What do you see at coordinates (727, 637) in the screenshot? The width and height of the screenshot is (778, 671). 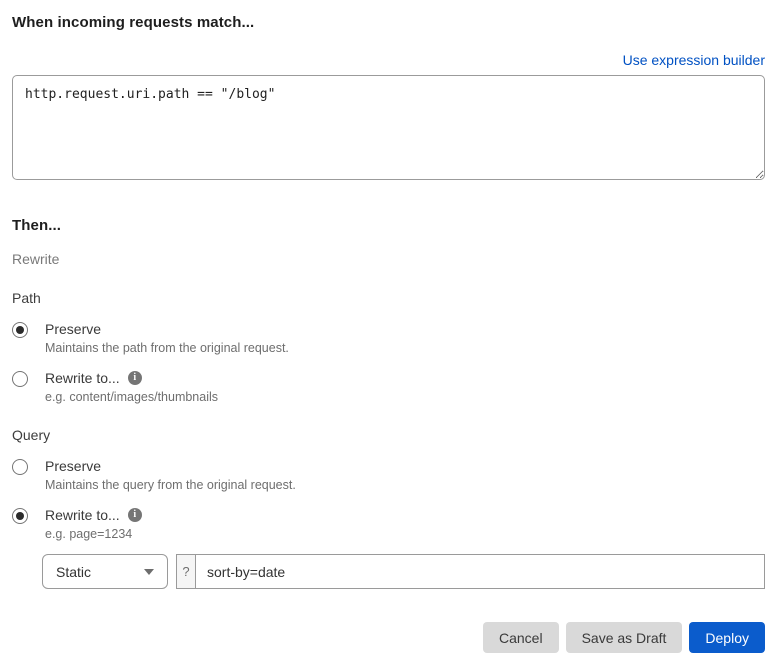 I see `deploy-button: Deploy` at bounding box center [727, 637].